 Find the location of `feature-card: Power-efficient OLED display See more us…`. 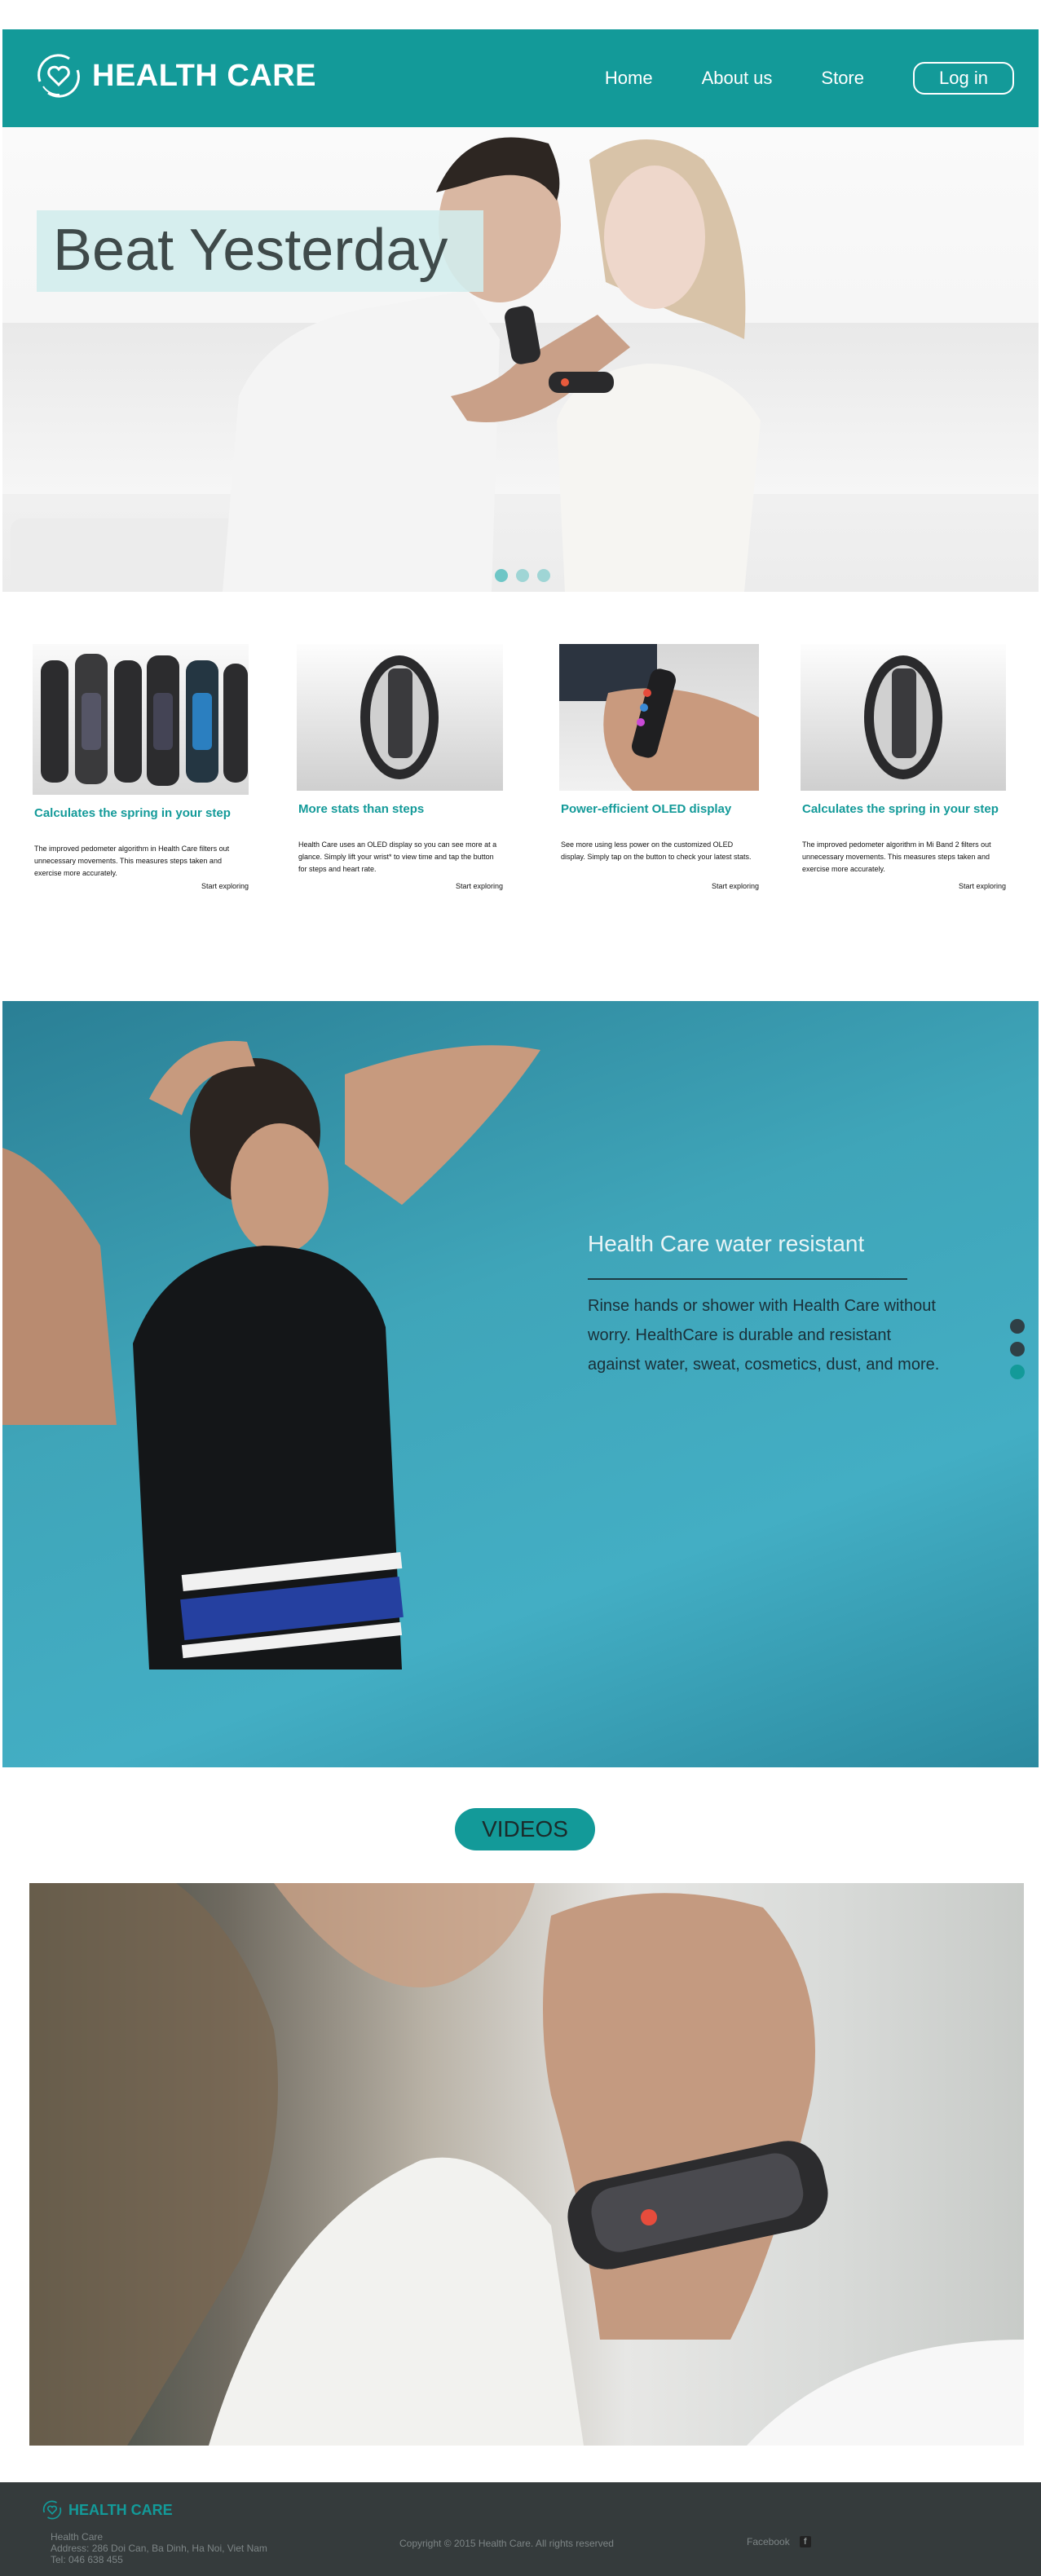

feature-card: Power-efficient OLED display See more us… is located at coordinates (659, 767).